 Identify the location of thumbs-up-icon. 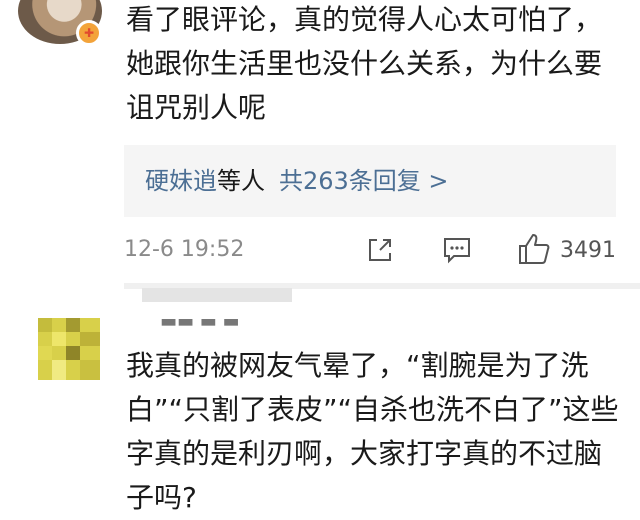
(534, 249).